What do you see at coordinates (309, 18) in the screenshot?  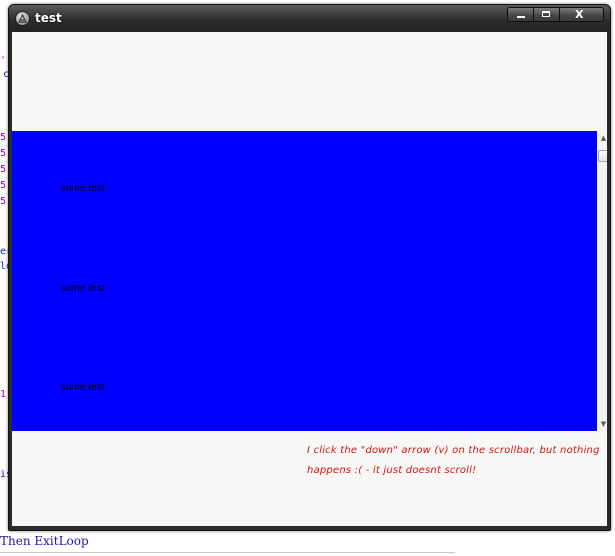 I see `title-bar: test X` at bounding box center [309, 18].